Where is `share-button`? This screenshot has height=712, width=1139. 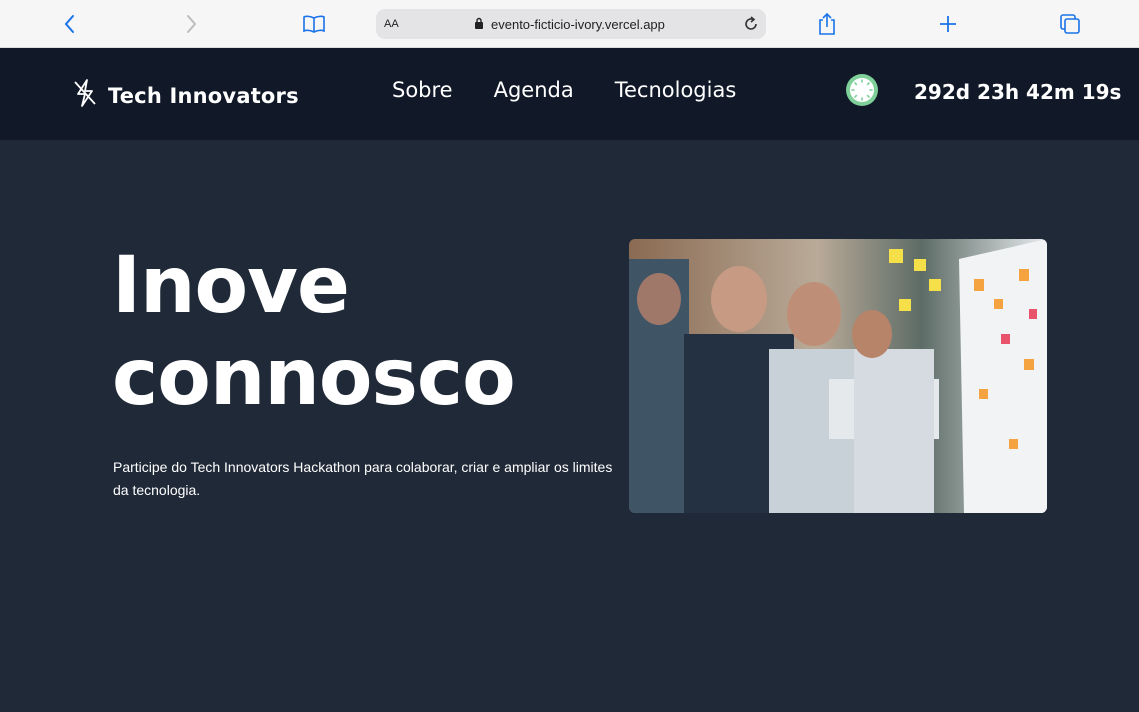
share-button is located at coordinates (827, 24).